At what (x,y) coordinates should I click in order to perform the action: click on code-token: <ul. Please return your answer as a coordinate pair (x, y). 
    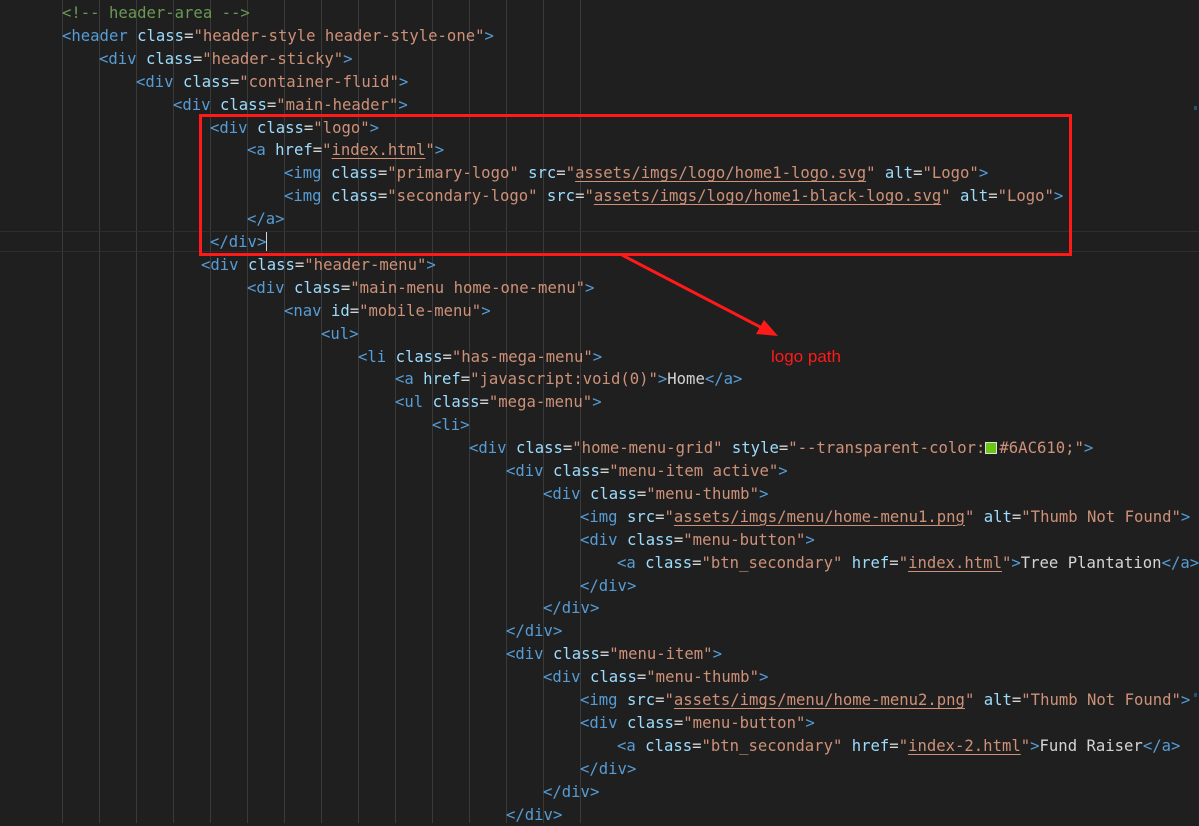
    Looking at the image, I should click on (409, 402).